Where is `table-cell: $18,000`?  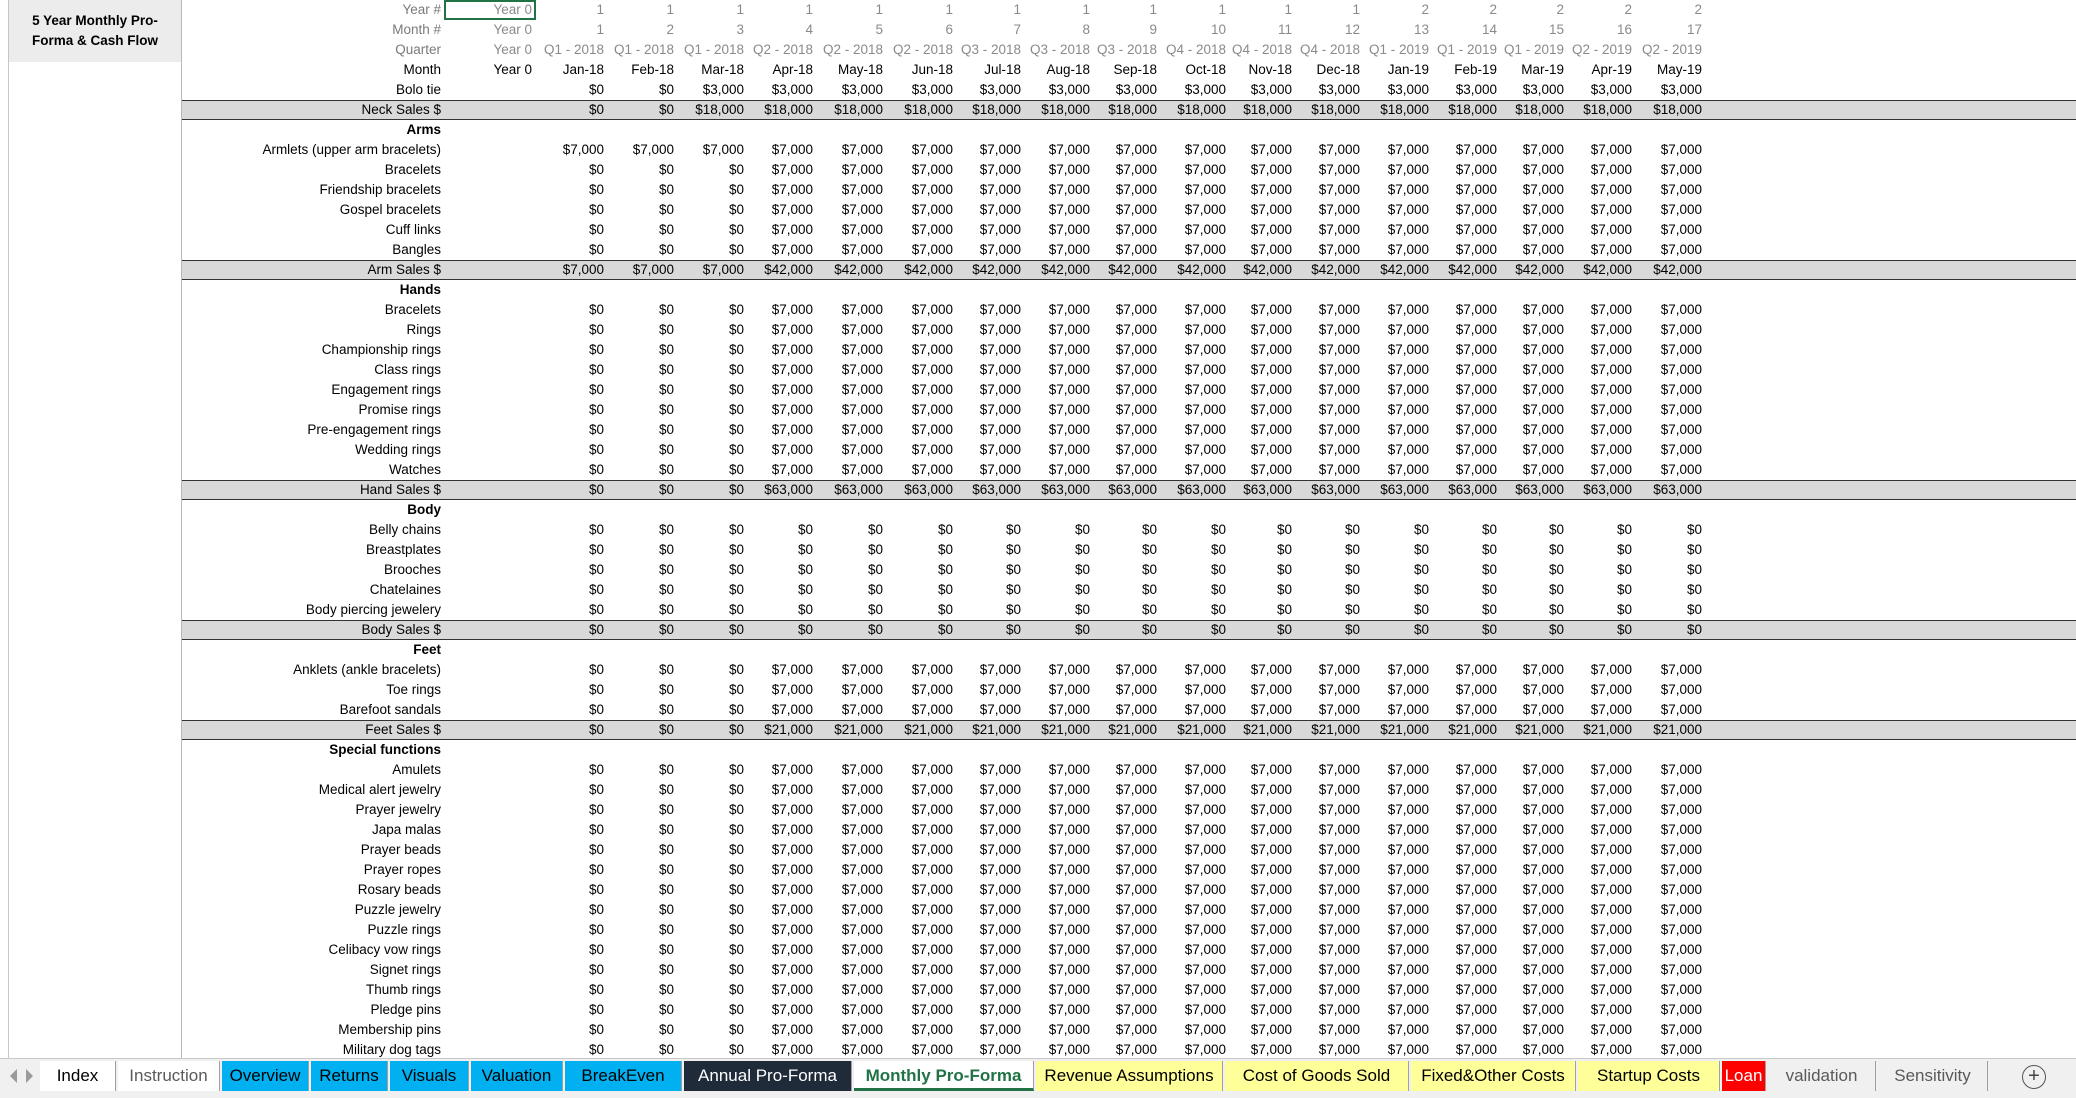 table-cell: $18,000 is located at coordinates (1127, 111).